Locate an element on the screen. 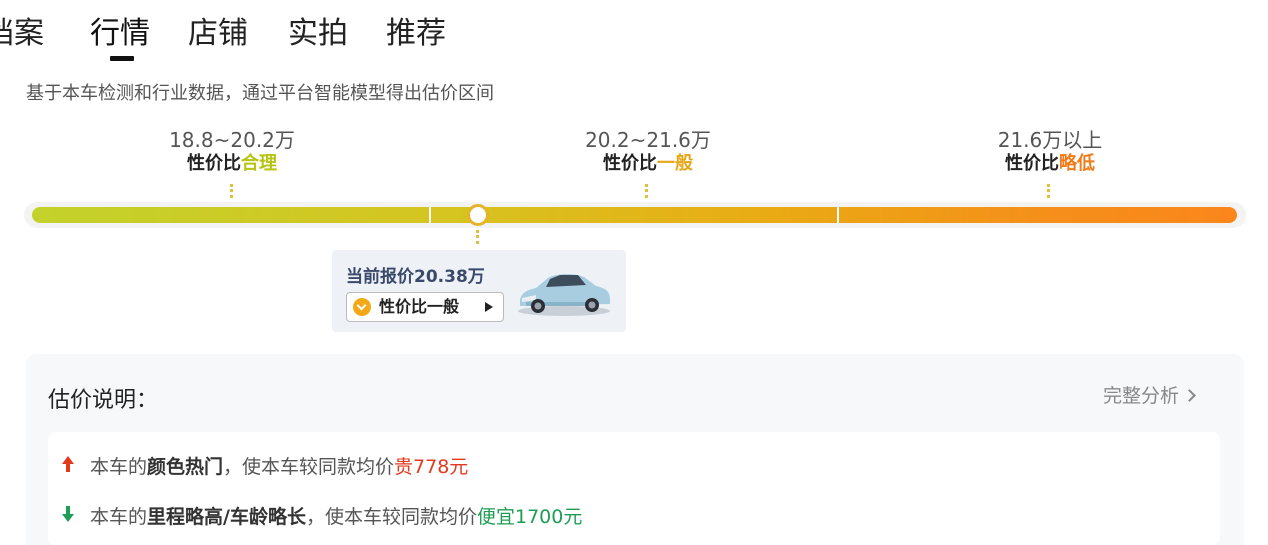 This screenshot has height=545, width=1268. range-fair: 18.8~20.2万 性价比合理 is located at coordinates (232, 152).